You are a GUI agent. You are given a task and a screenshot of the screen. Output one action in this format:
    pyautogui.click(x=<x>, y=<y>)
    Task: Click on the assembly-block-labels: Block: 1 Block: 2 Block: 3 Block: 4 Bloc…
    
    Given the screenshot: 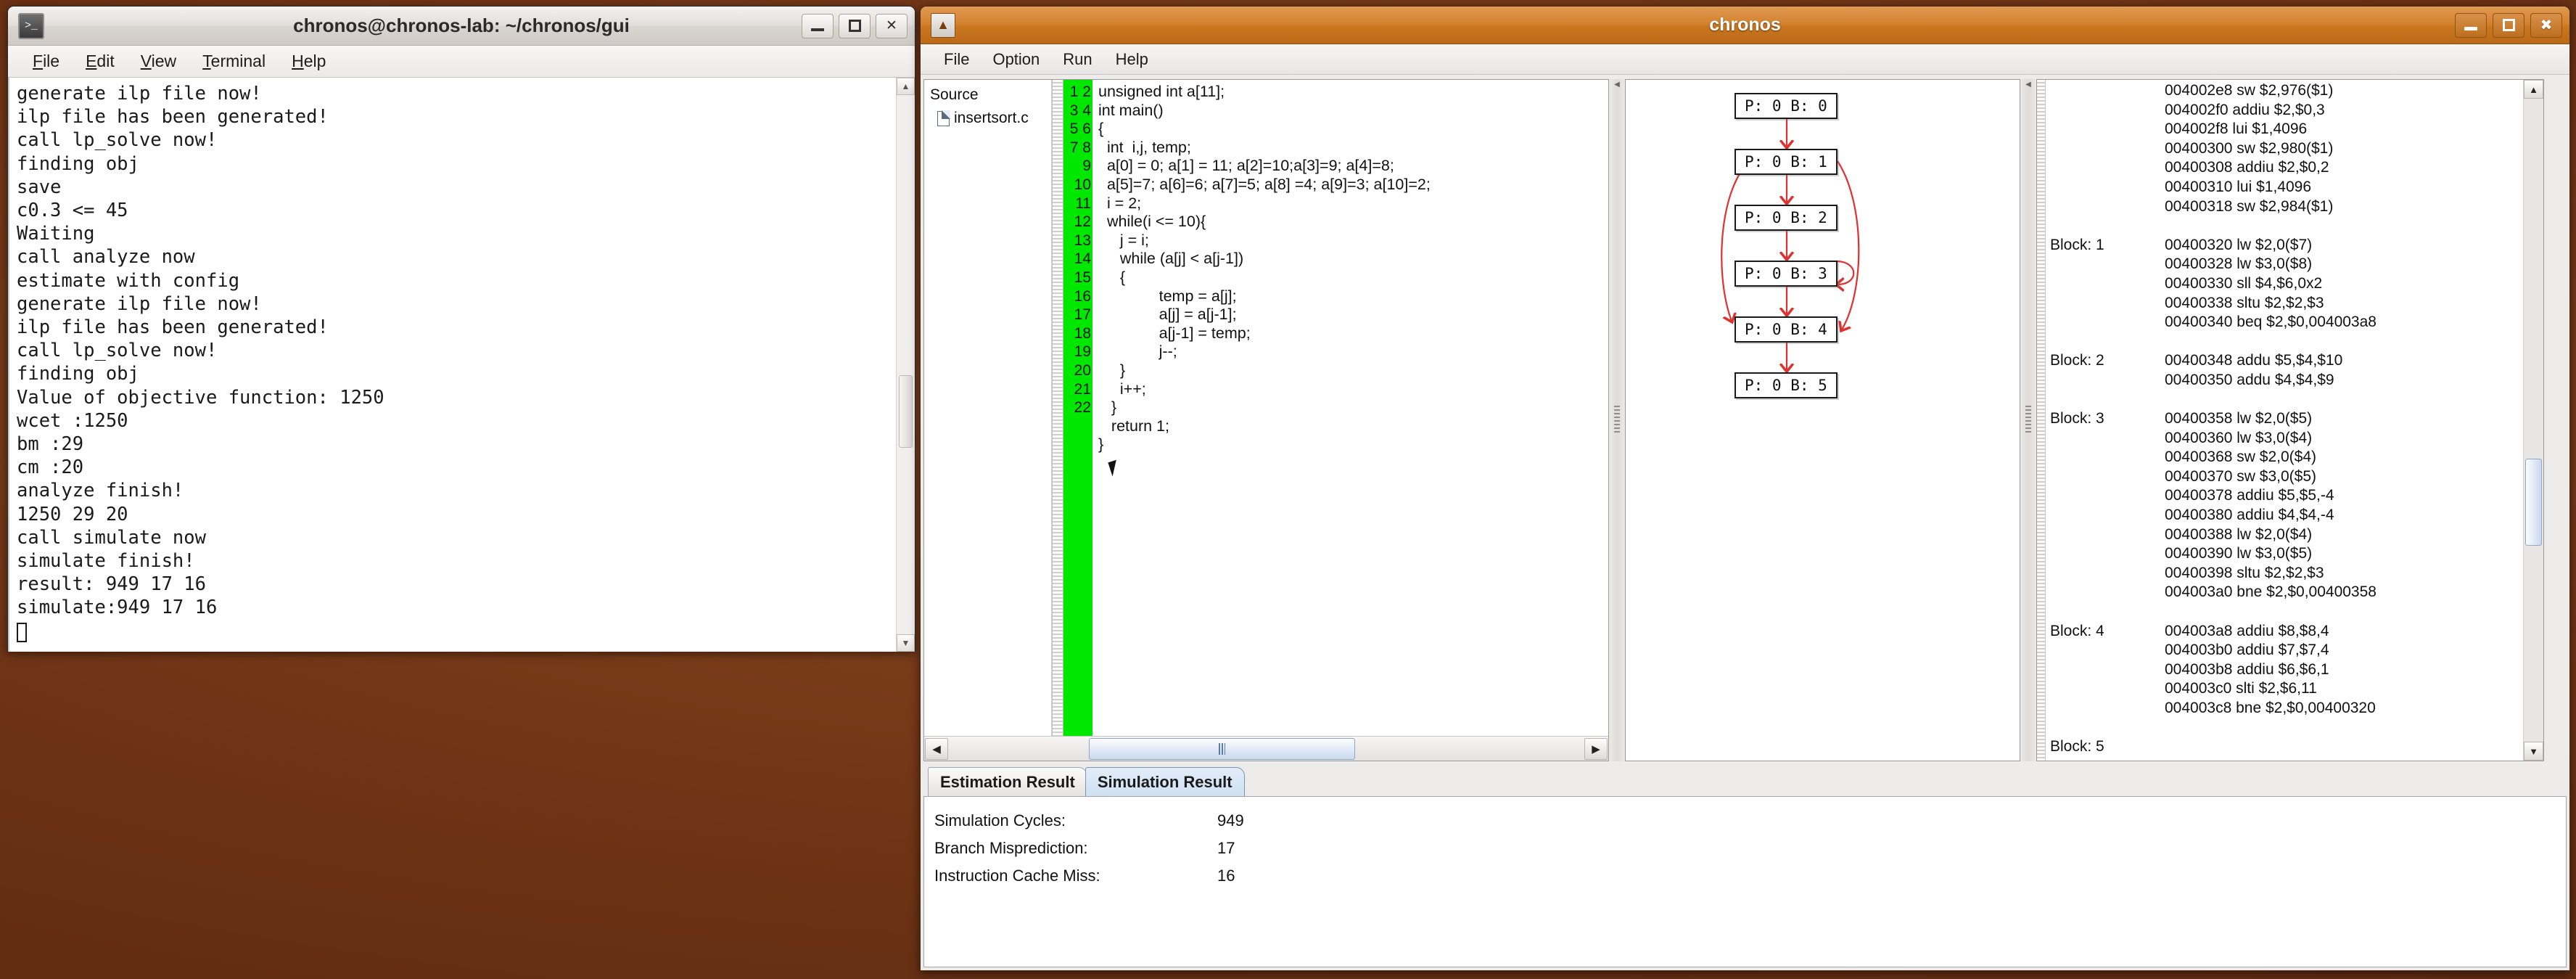 What is the action you would take?
    pyautogui.click(x=2077, y=495)
    